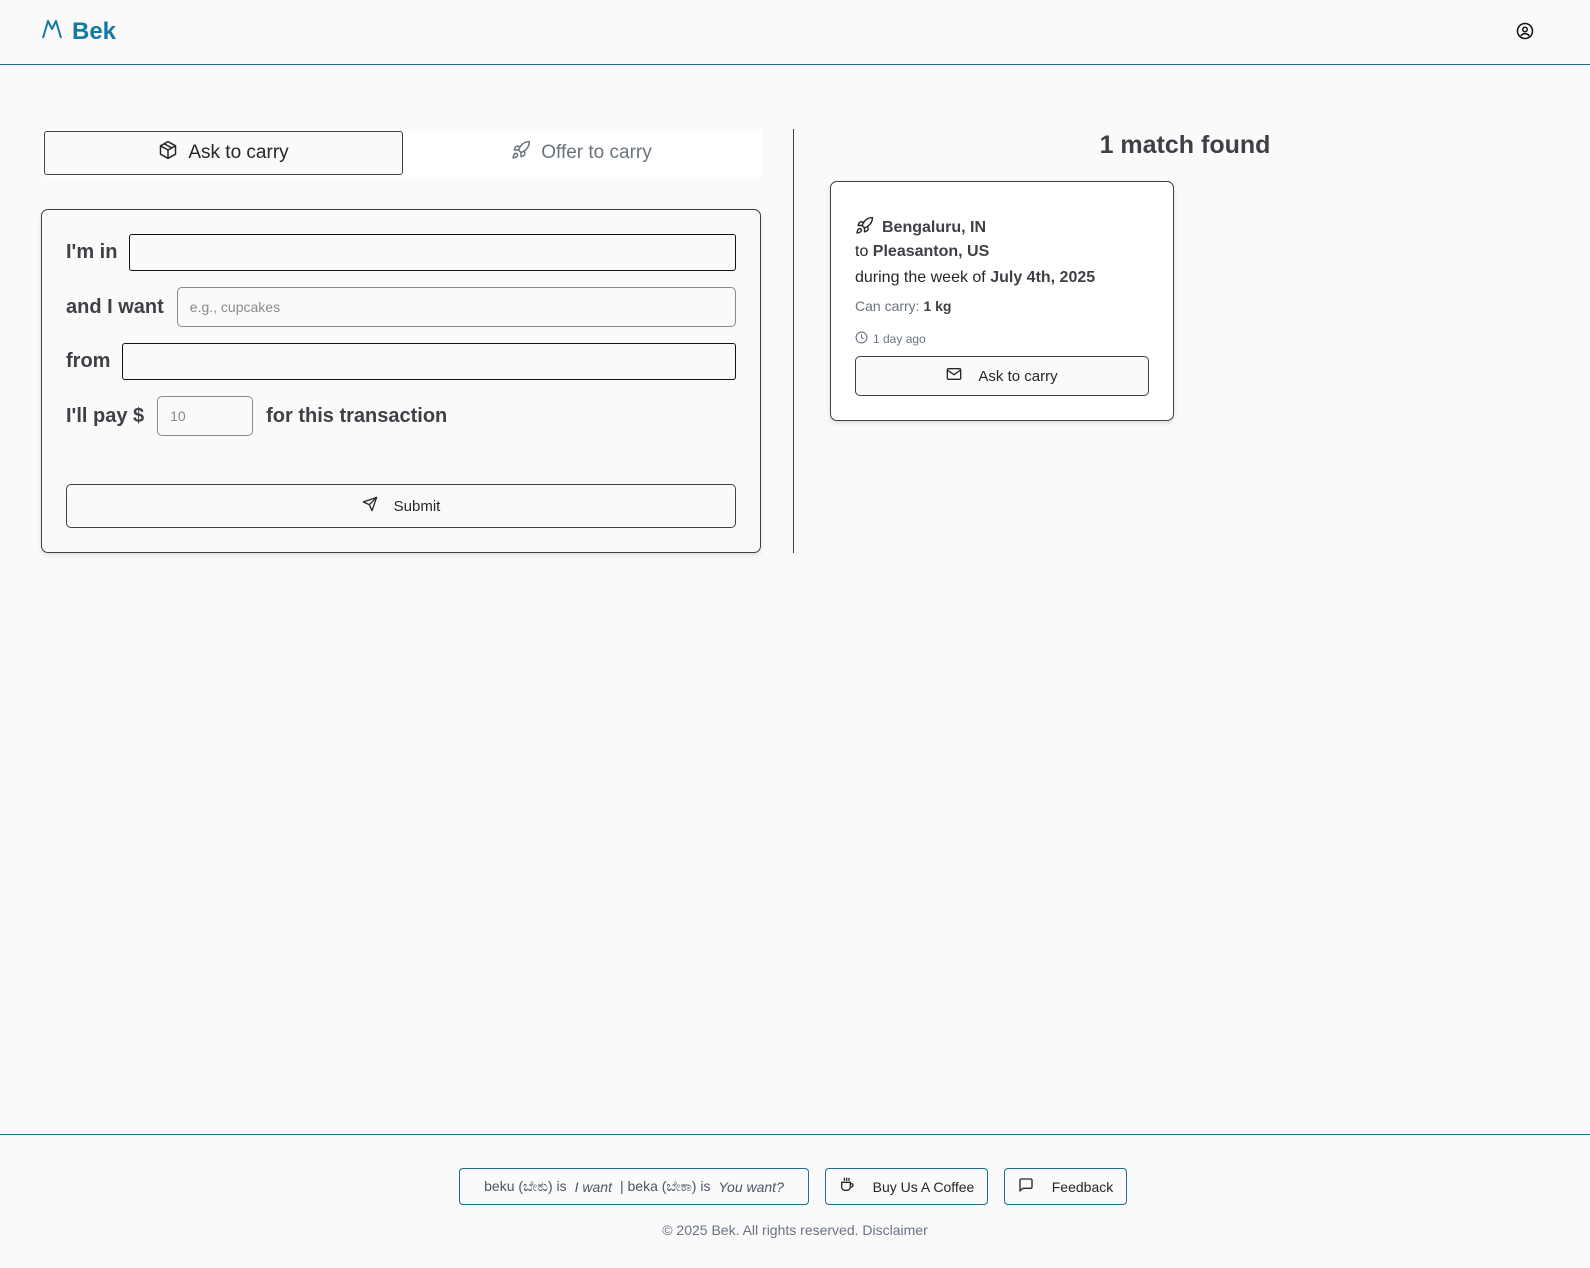 Image resolution: width=1590 pixels, height=1268 pixels. I want to click on motto-part1: beku (ಬೇಕು) is, so click(525, 1186).